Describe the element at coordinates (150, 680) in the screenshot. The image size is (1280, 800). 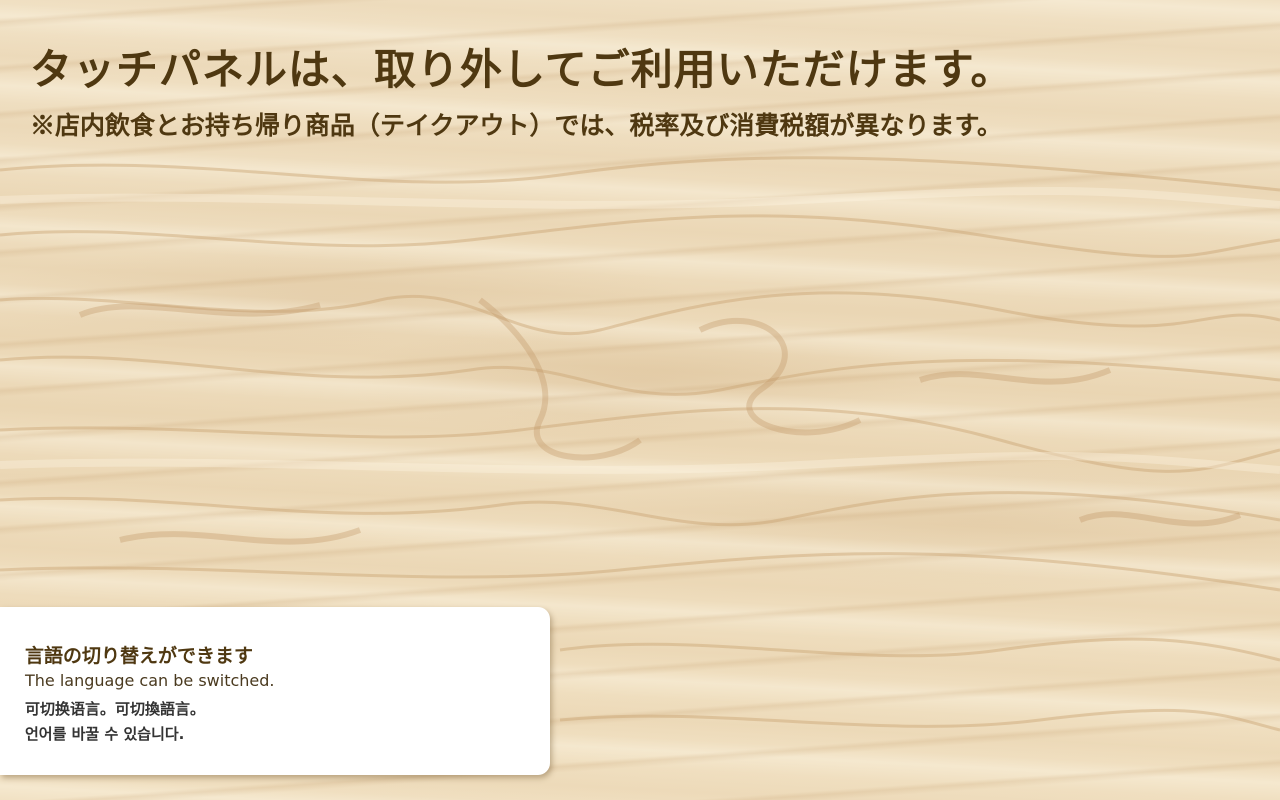
I see `language-switch-label-english: The language can be switched.` at that location.